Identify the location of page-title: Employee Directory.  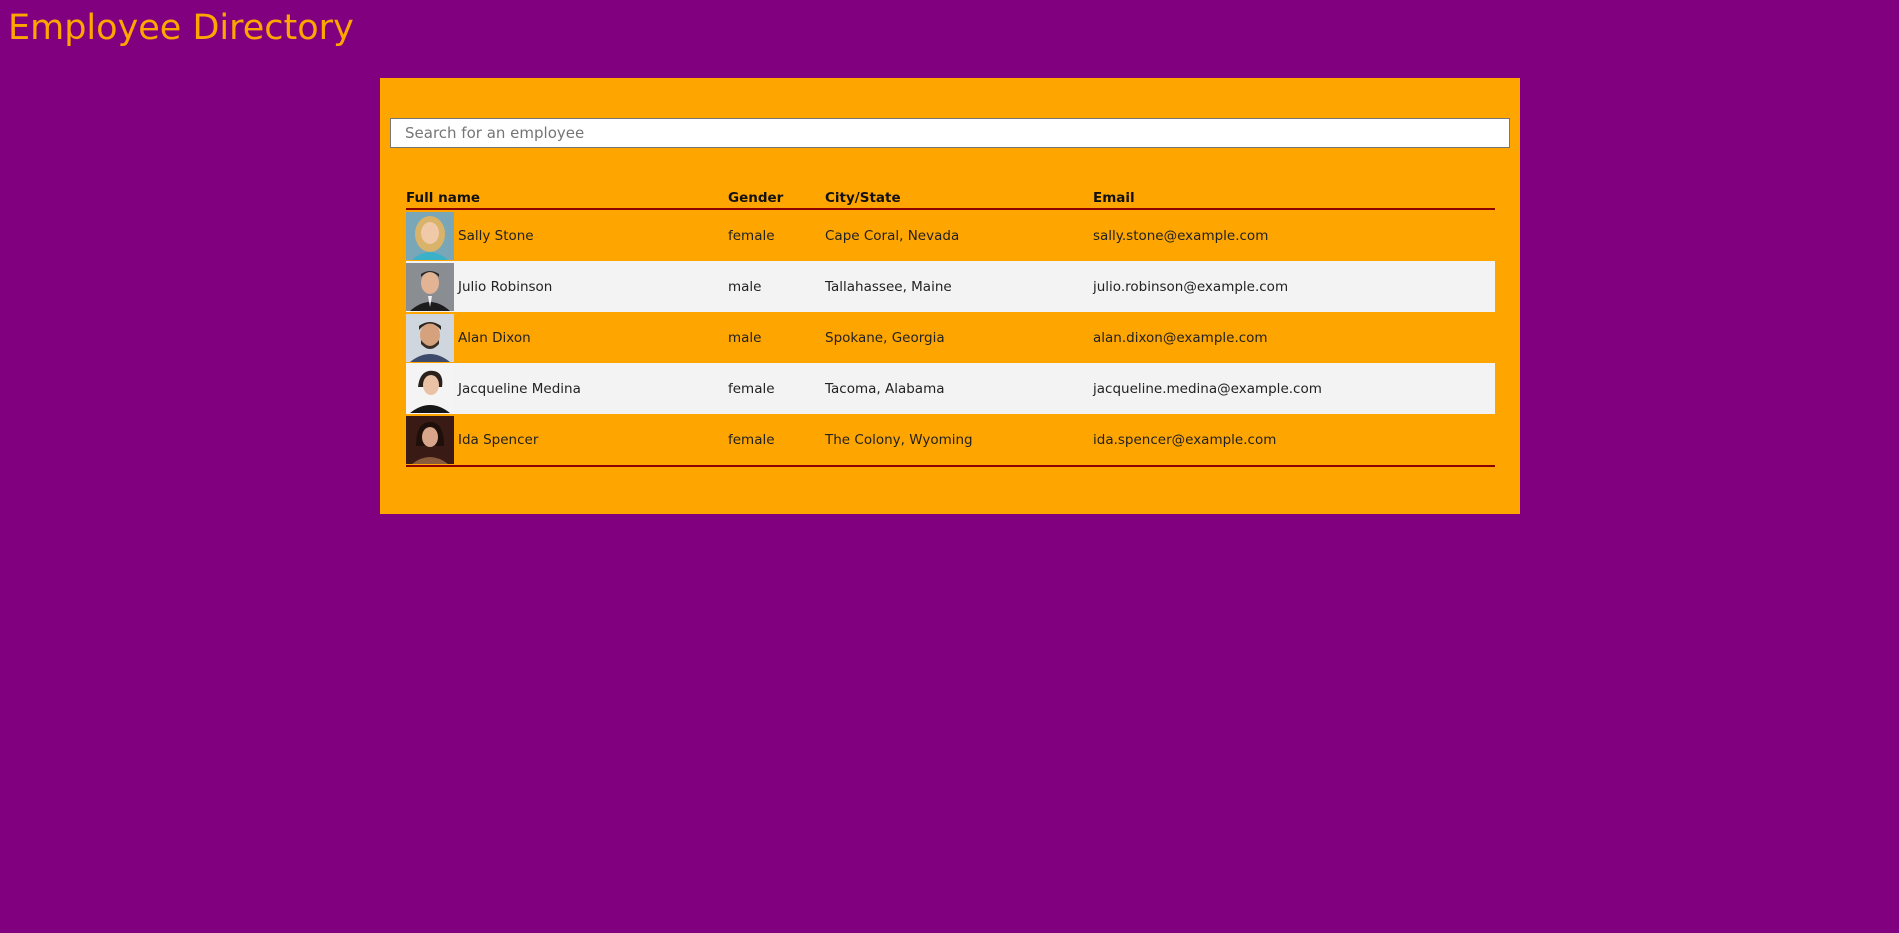
(181, 28).